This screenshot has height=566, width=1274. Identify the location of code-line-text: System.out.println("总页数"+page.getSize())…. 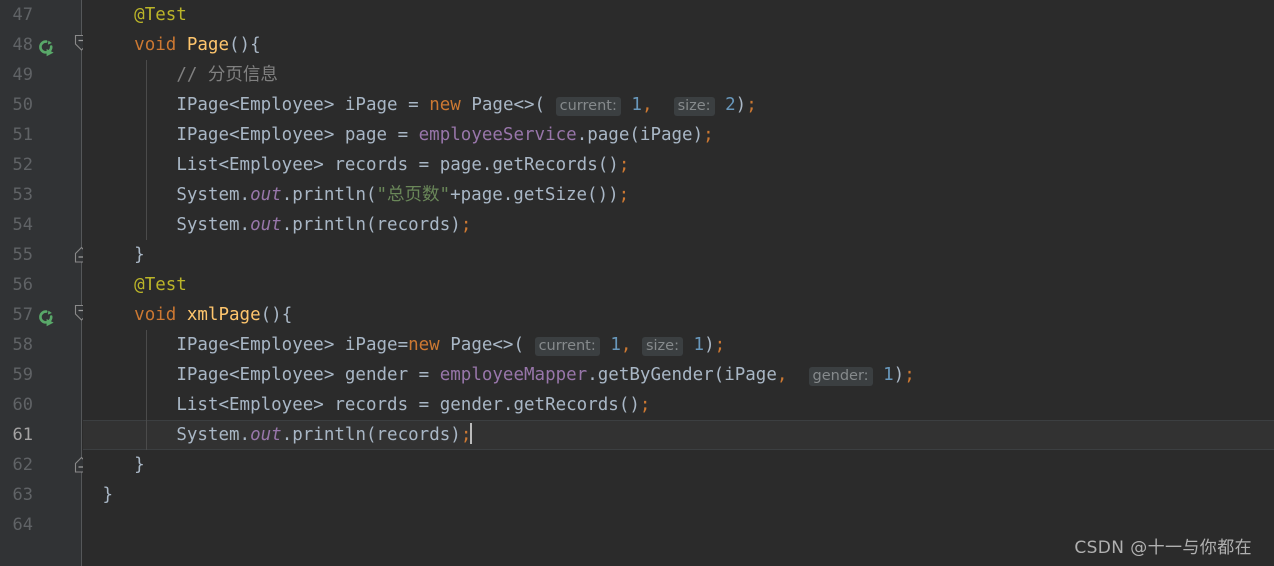
(402, 195).